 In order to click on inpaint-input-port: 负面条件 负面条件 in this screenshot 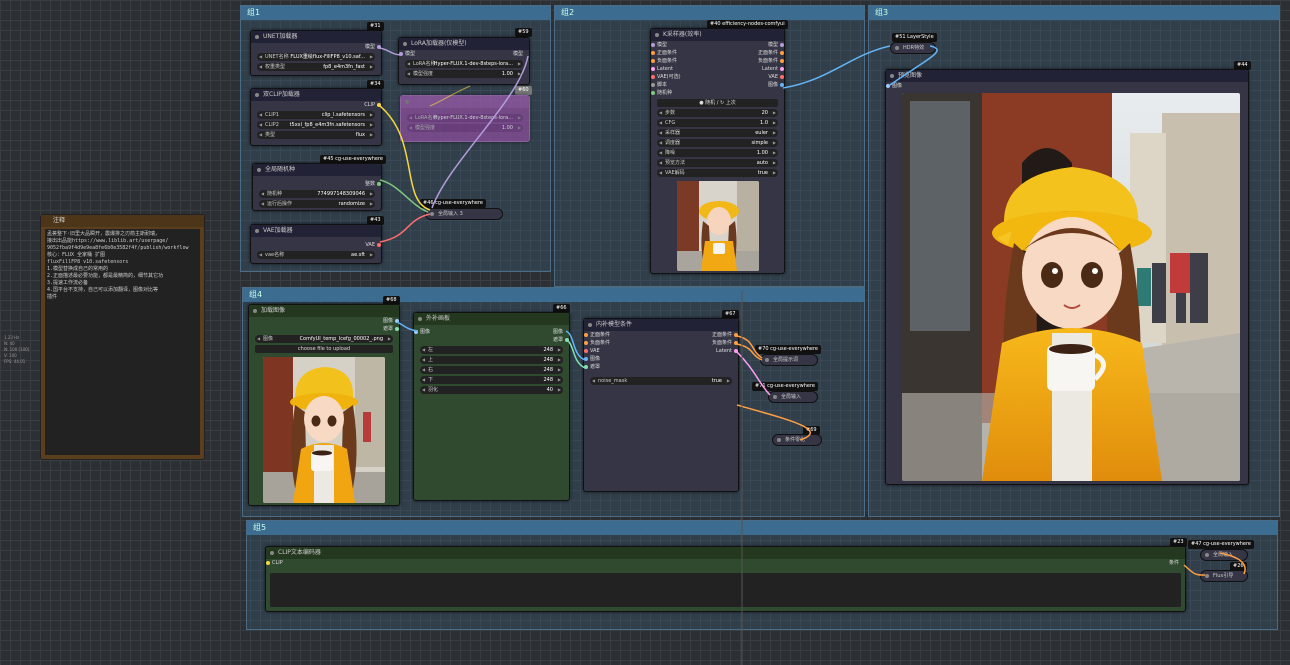, I will do `click(661, 343)`.